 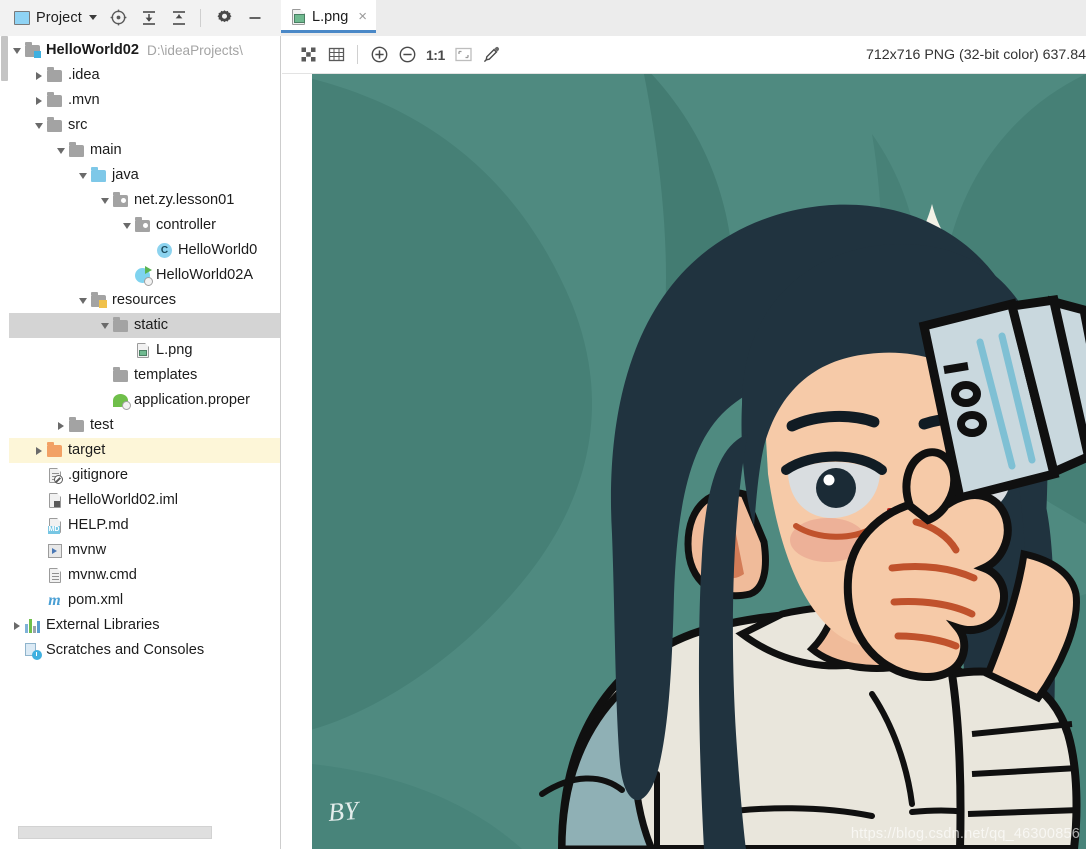 I want to click on watermark-text: https://blog.csdn.net/qq_46300856, so click(x=965, y=834).